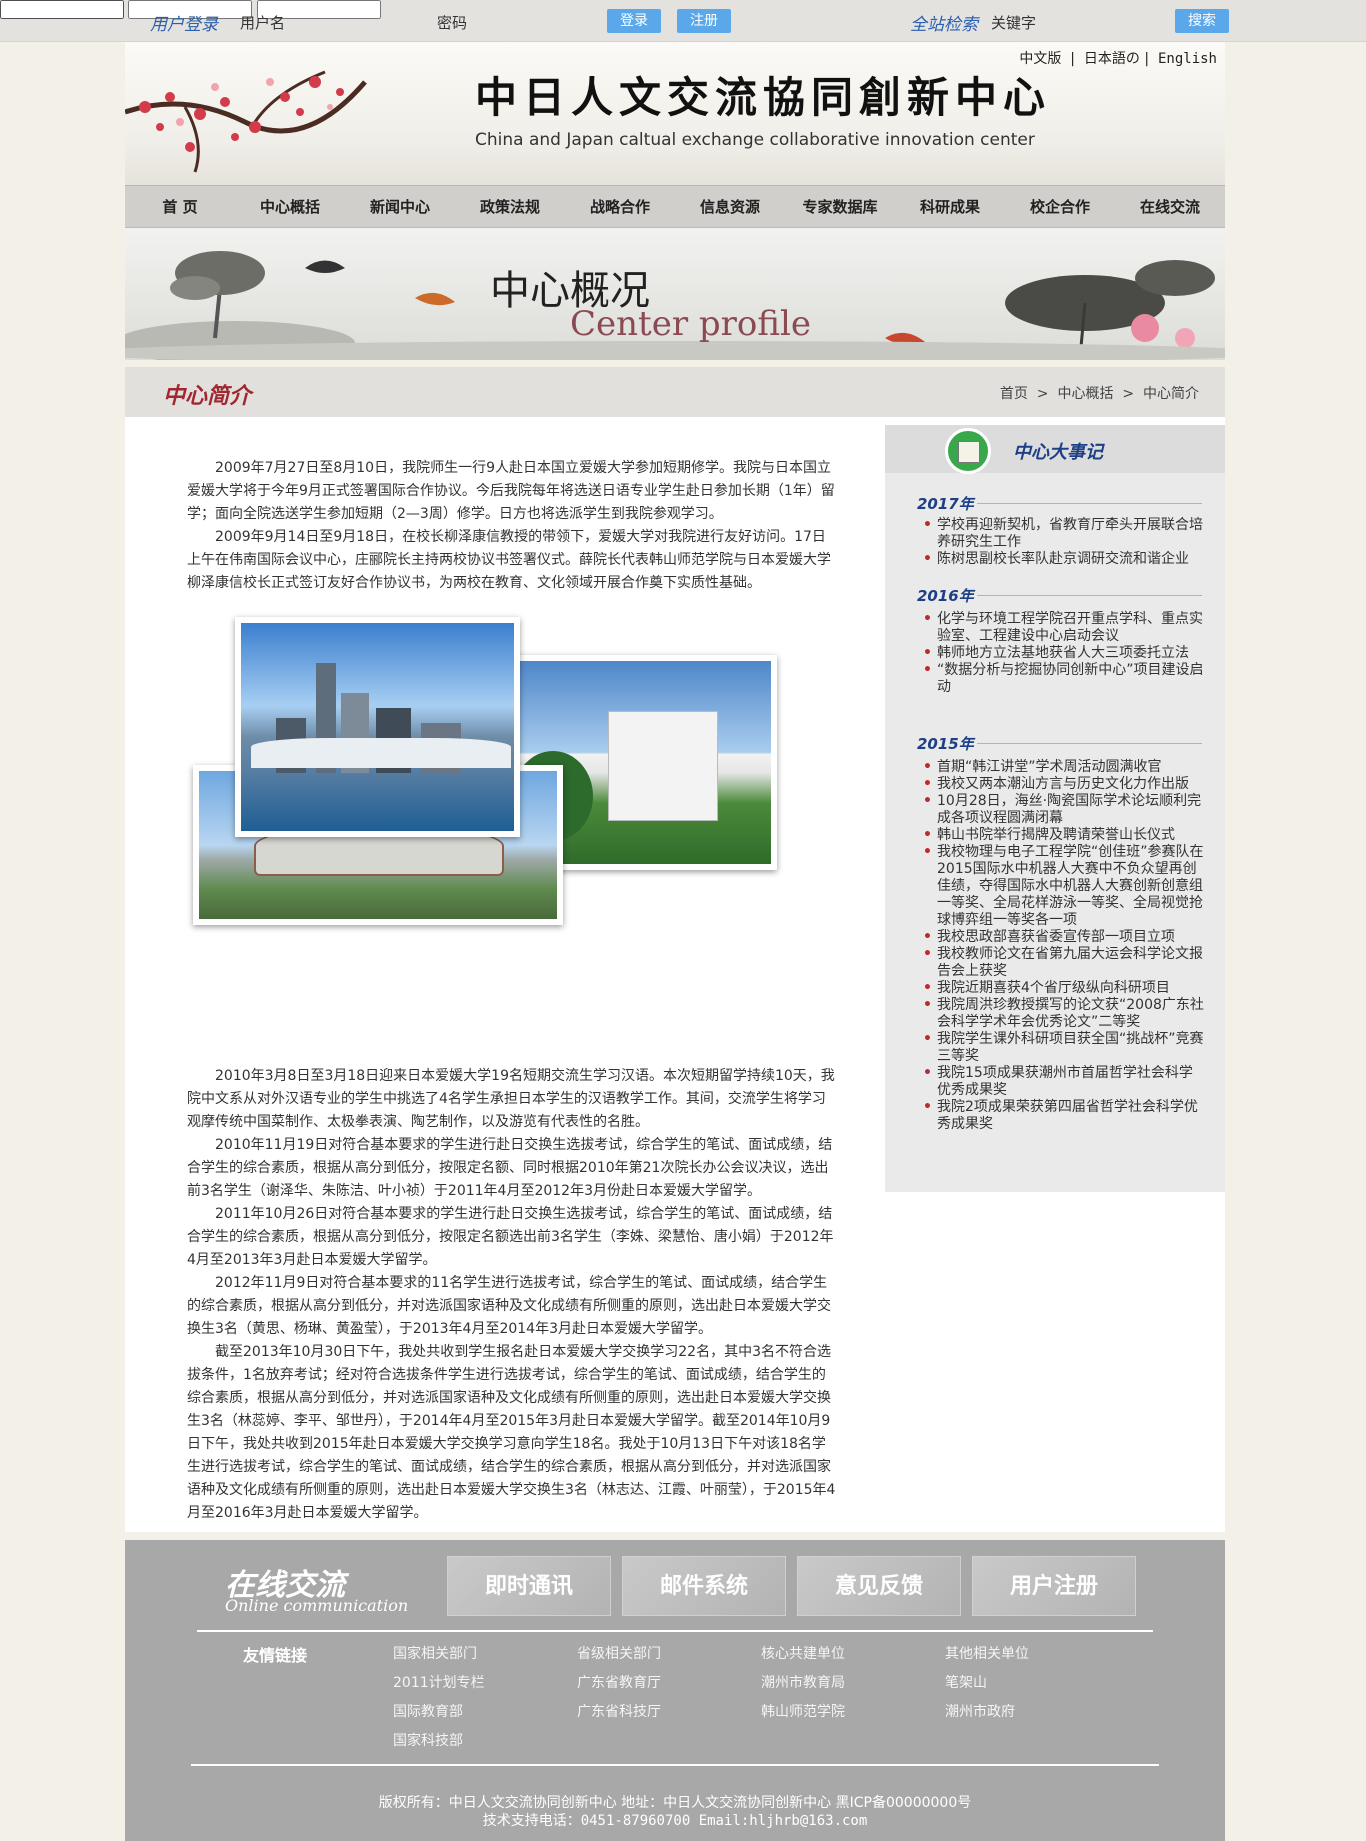 The width and height of the screenshot is (1366, 1841). I want to click on breadcrumb-home: 首页, so click(1014, 394).